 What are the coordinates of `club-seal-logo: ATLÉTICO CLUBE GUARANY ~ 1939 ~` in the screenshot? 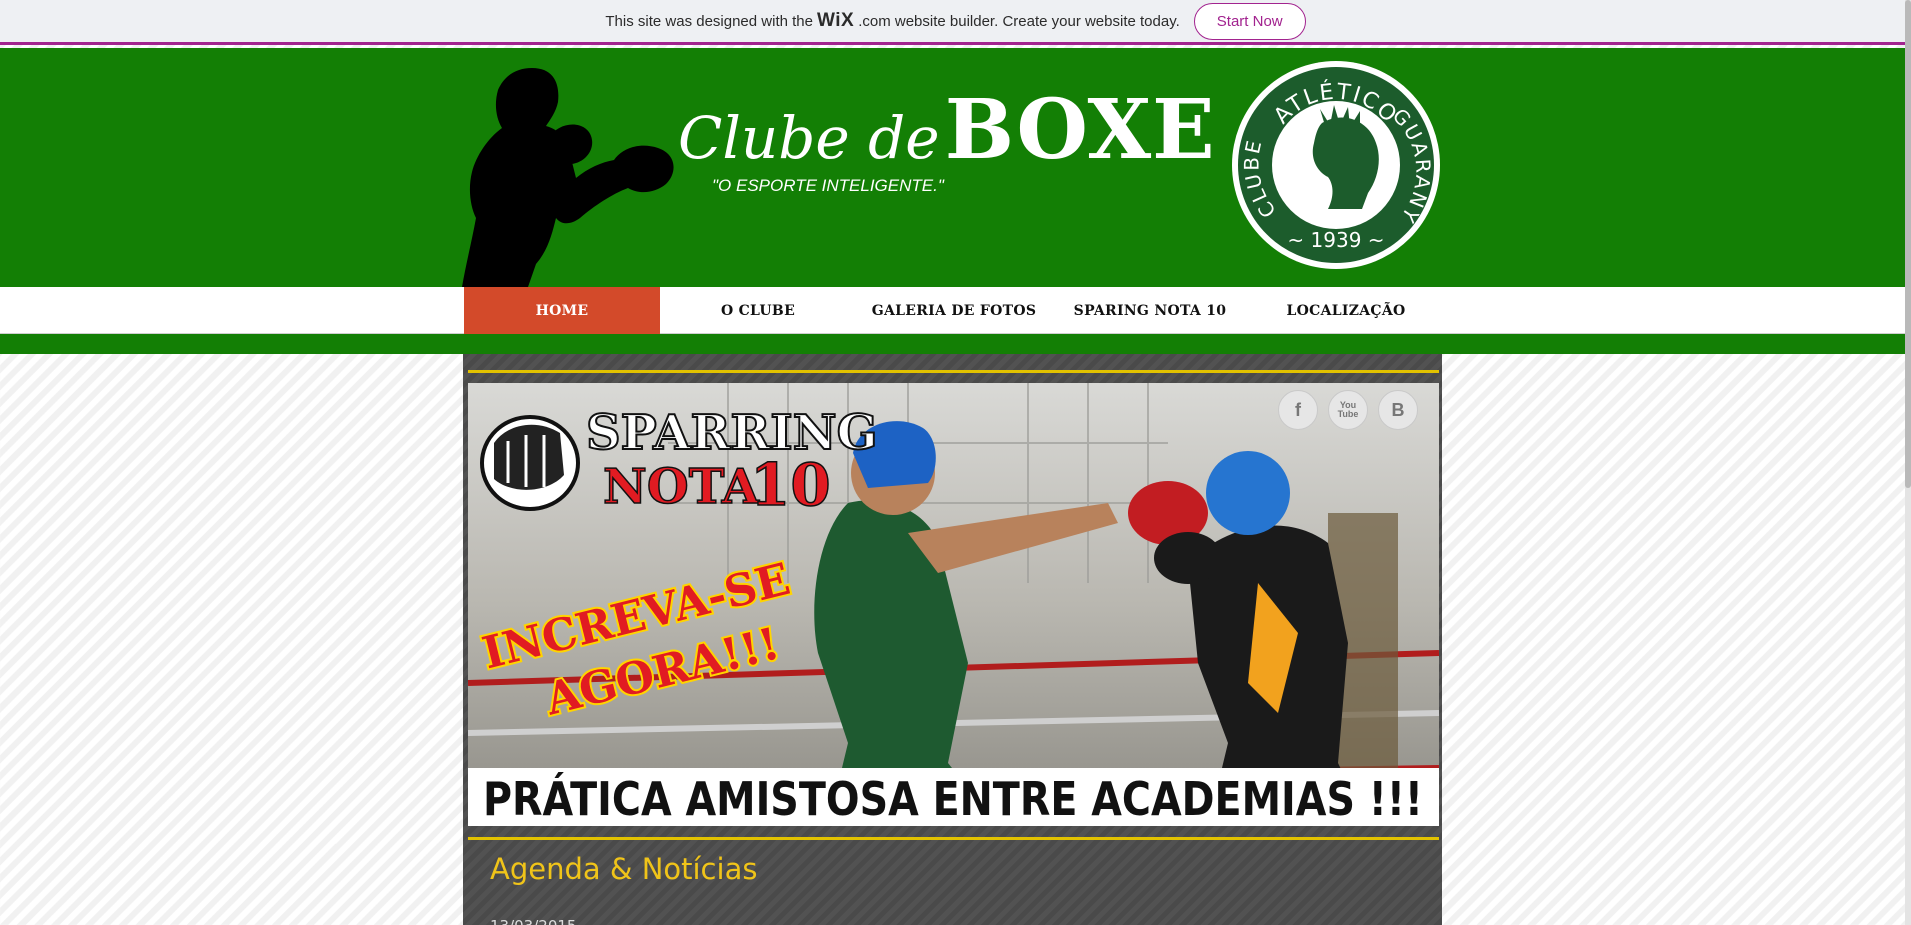 It's located at (1336, 165).